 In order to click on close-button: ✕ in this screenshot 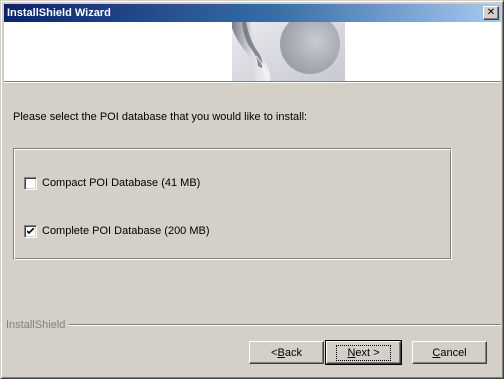, I will do `click(491, 13)`.